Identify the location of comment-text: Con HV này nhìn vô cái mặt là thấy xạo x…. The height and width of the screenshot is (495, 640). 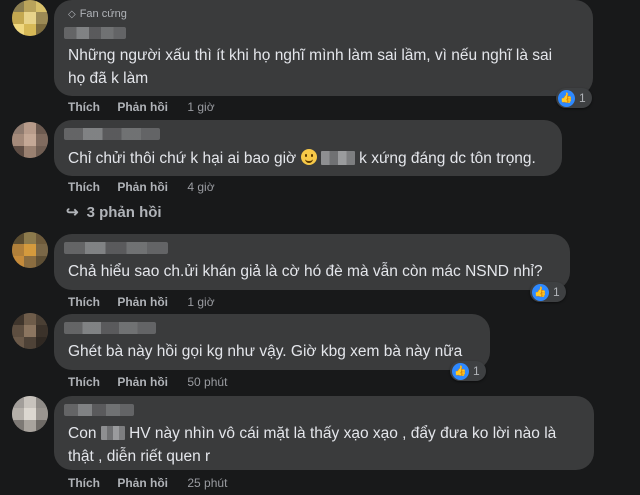
(312, 445).